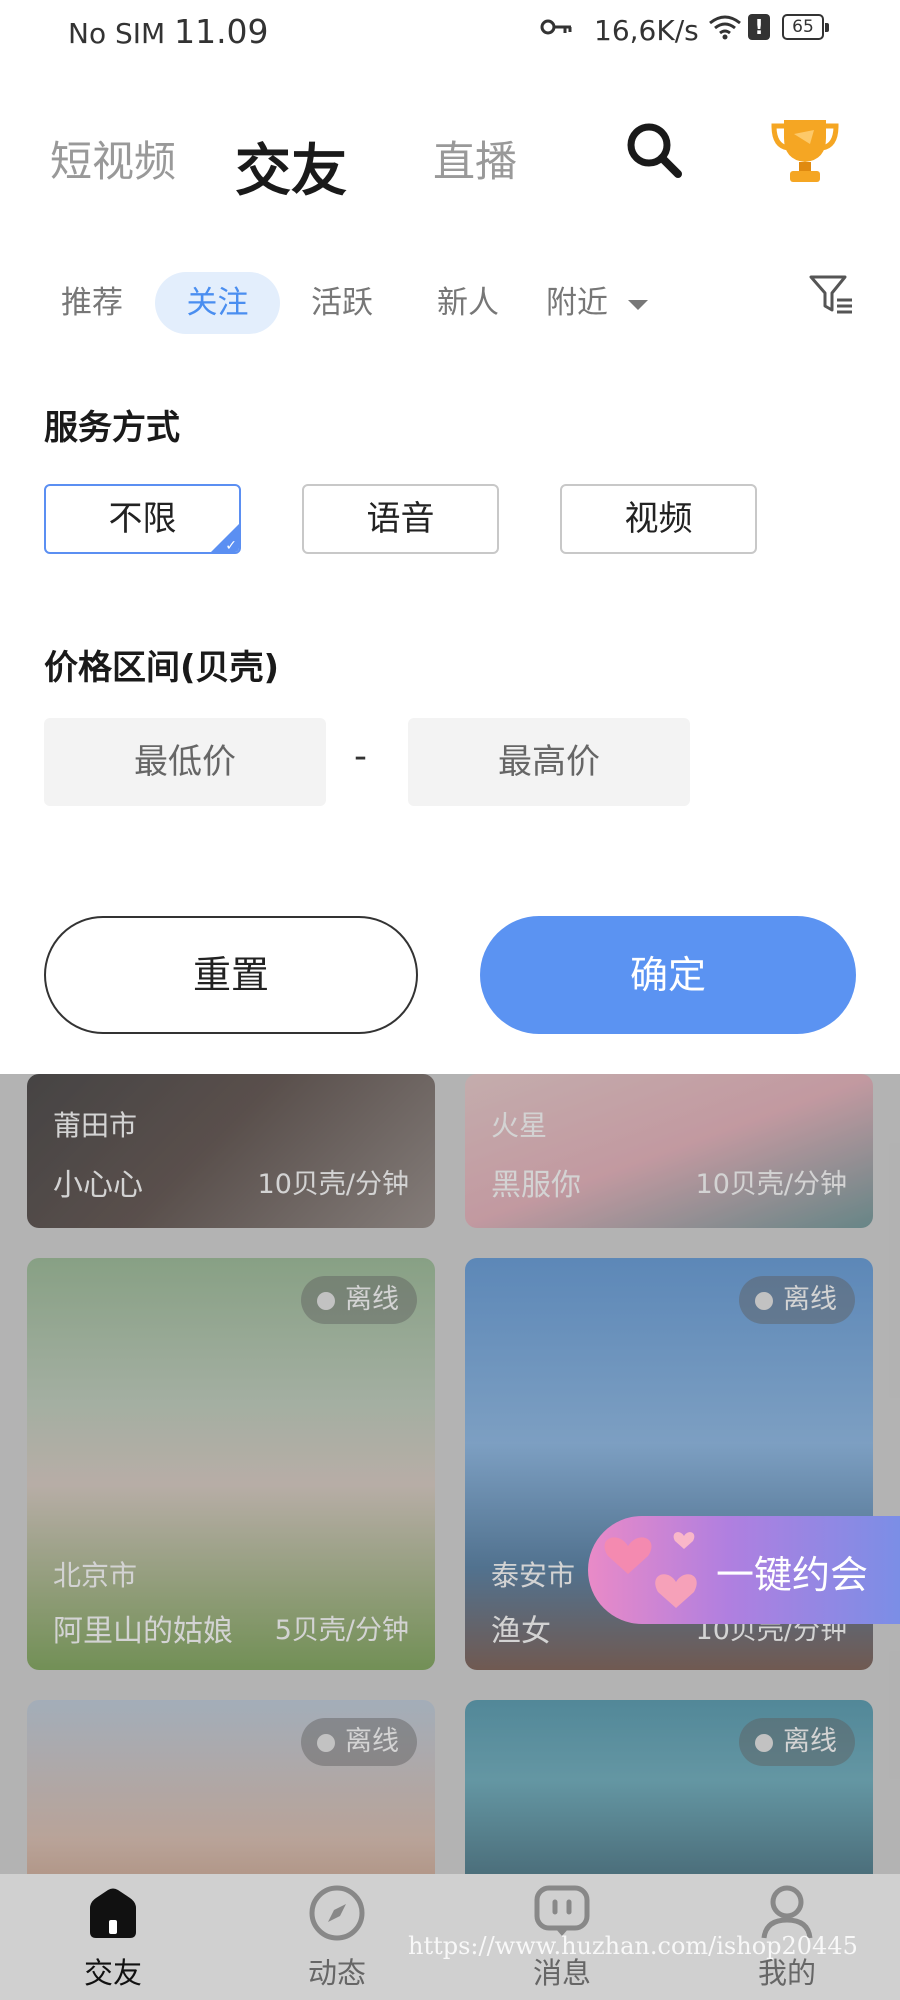 The width and height of the screenshot is (900, 2000). What do you see at coordinates (168, 31) in the screenshot?
I see `status-left: No SIM 11.09` at bounding box center [168, 31].